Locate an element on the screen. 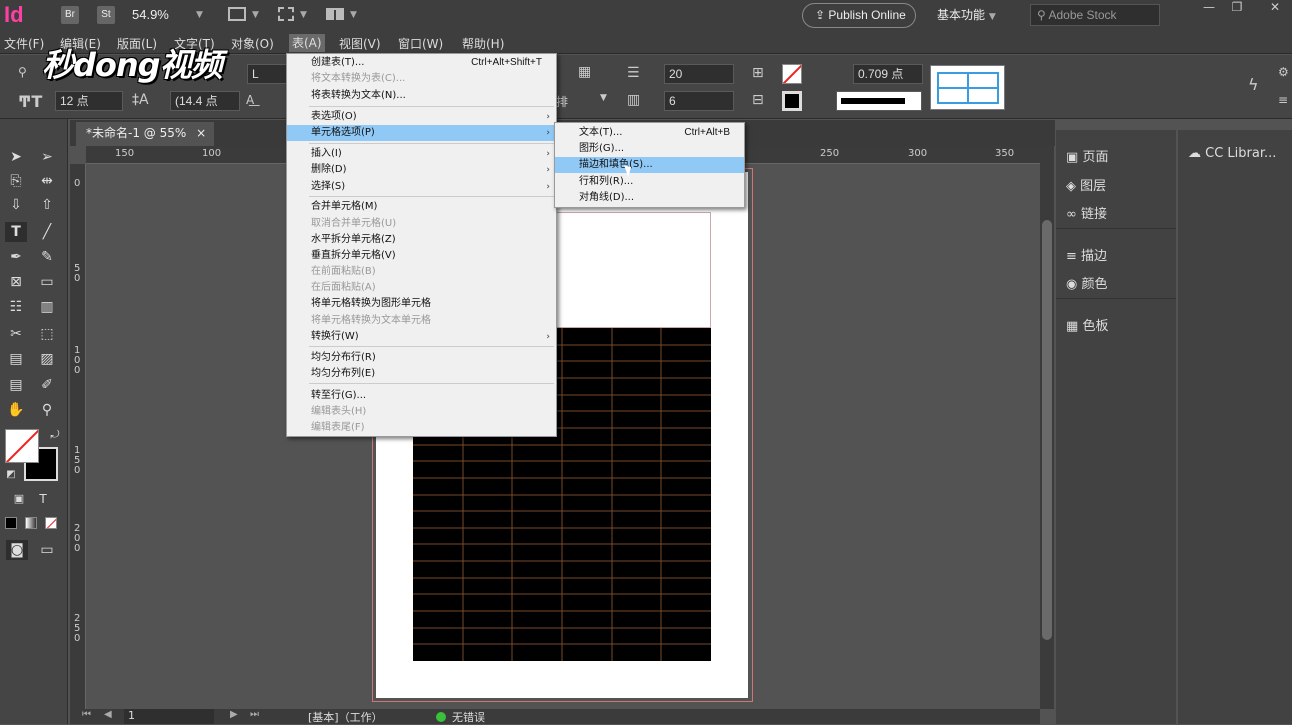 The width and height of the screenshot is (1292, 725). align-dropdown-icon: ▼ is located at coordinates (603, 98).